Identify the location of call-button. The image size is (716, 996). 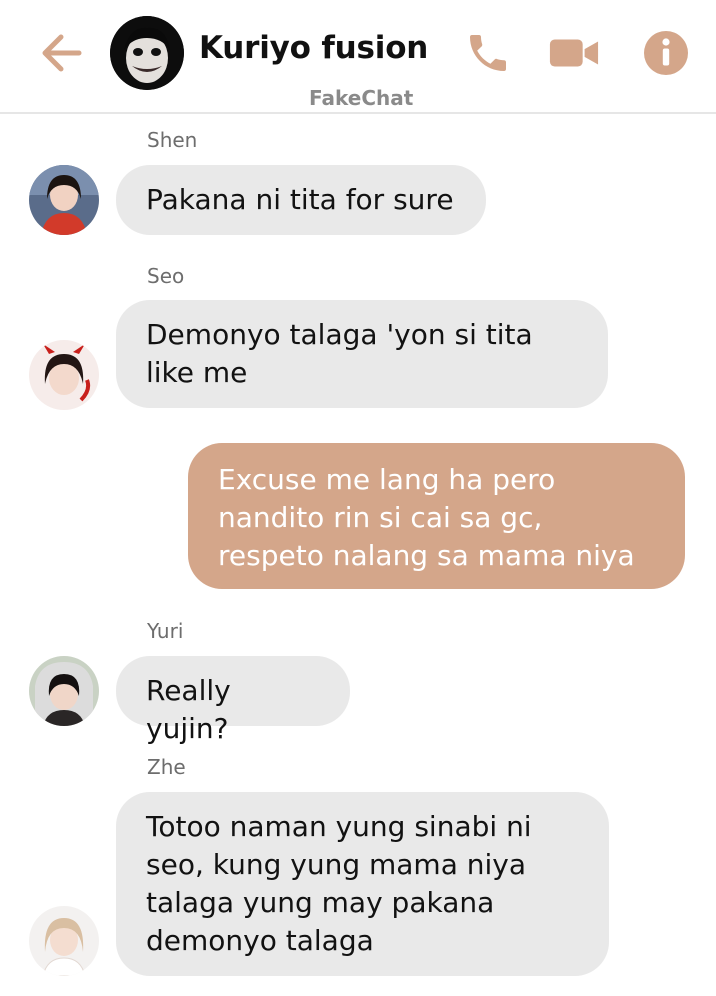
(488, 53).